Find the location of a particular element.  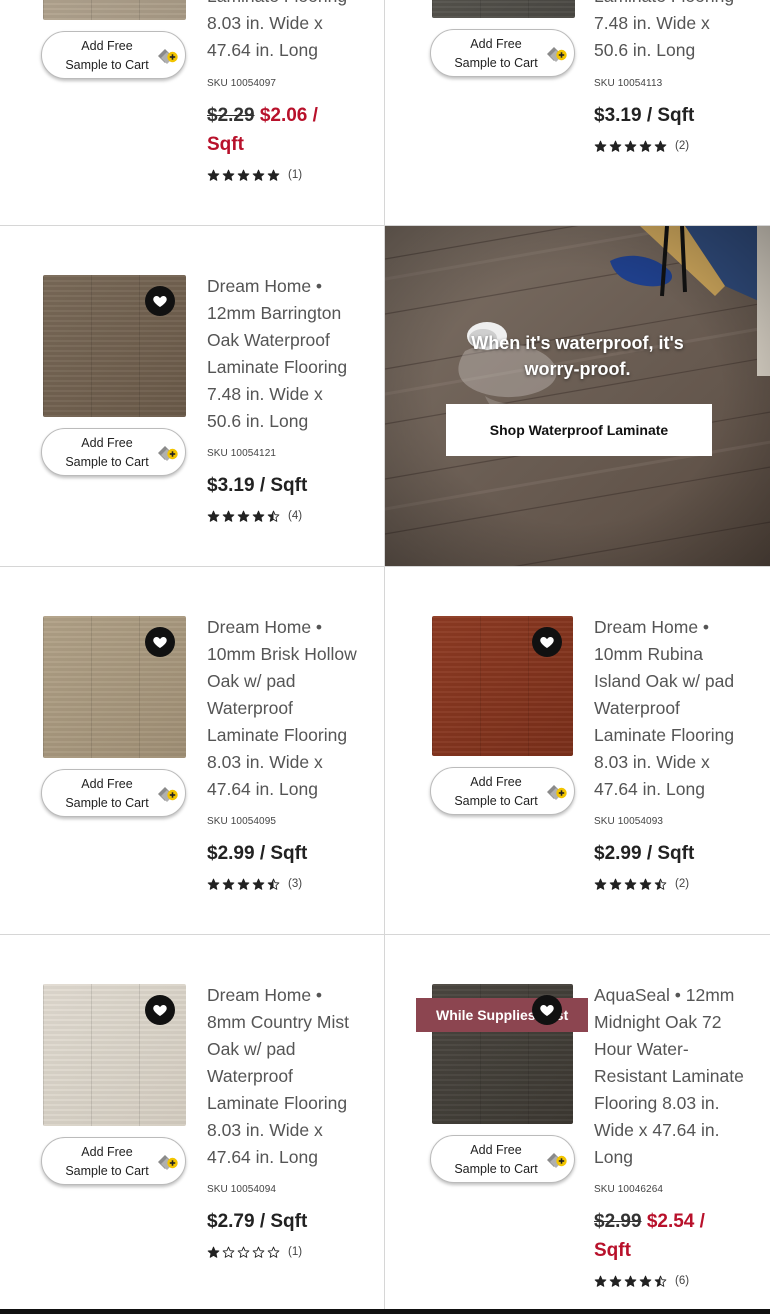

product-rating: (6) is located at coordinates (641, 1281).